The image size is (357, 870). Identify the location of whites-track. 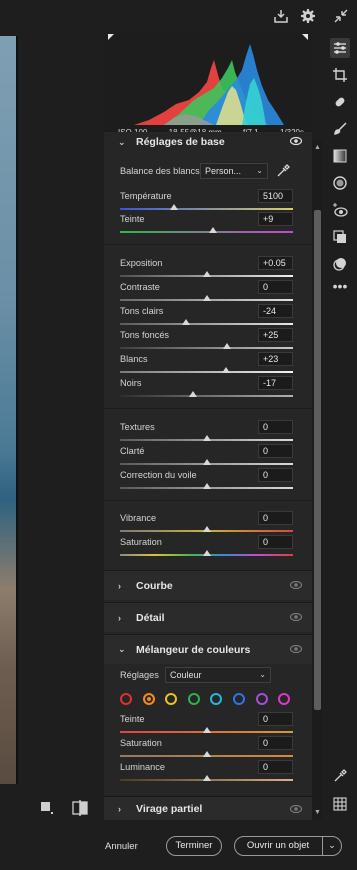
(206, 372).